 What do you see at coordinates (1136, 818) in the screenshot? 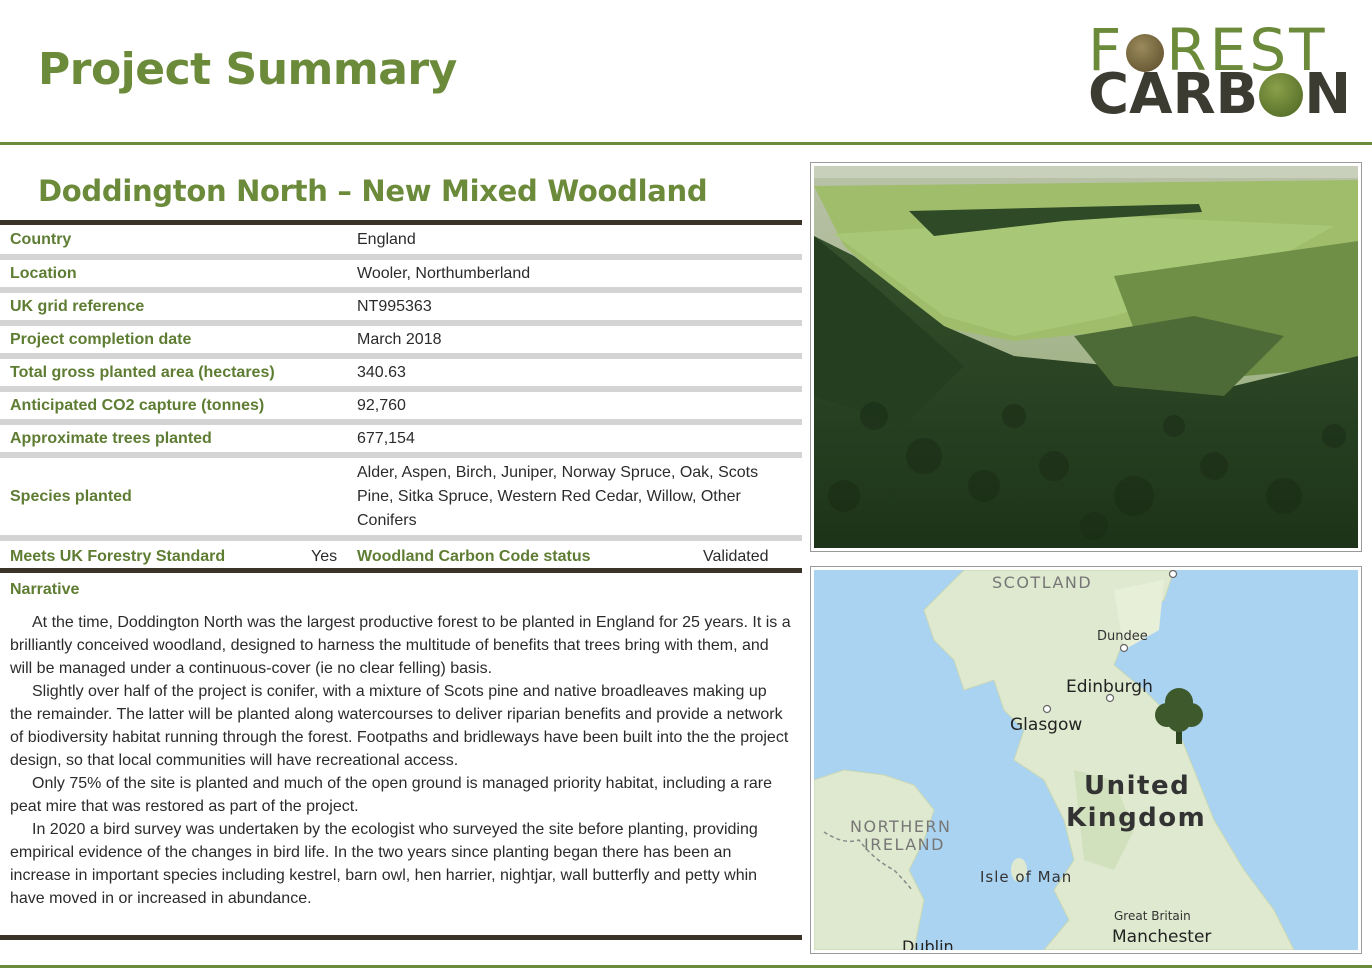
I see `map-label-kingdom: Kingdom` at bounding box center [1136, 818].